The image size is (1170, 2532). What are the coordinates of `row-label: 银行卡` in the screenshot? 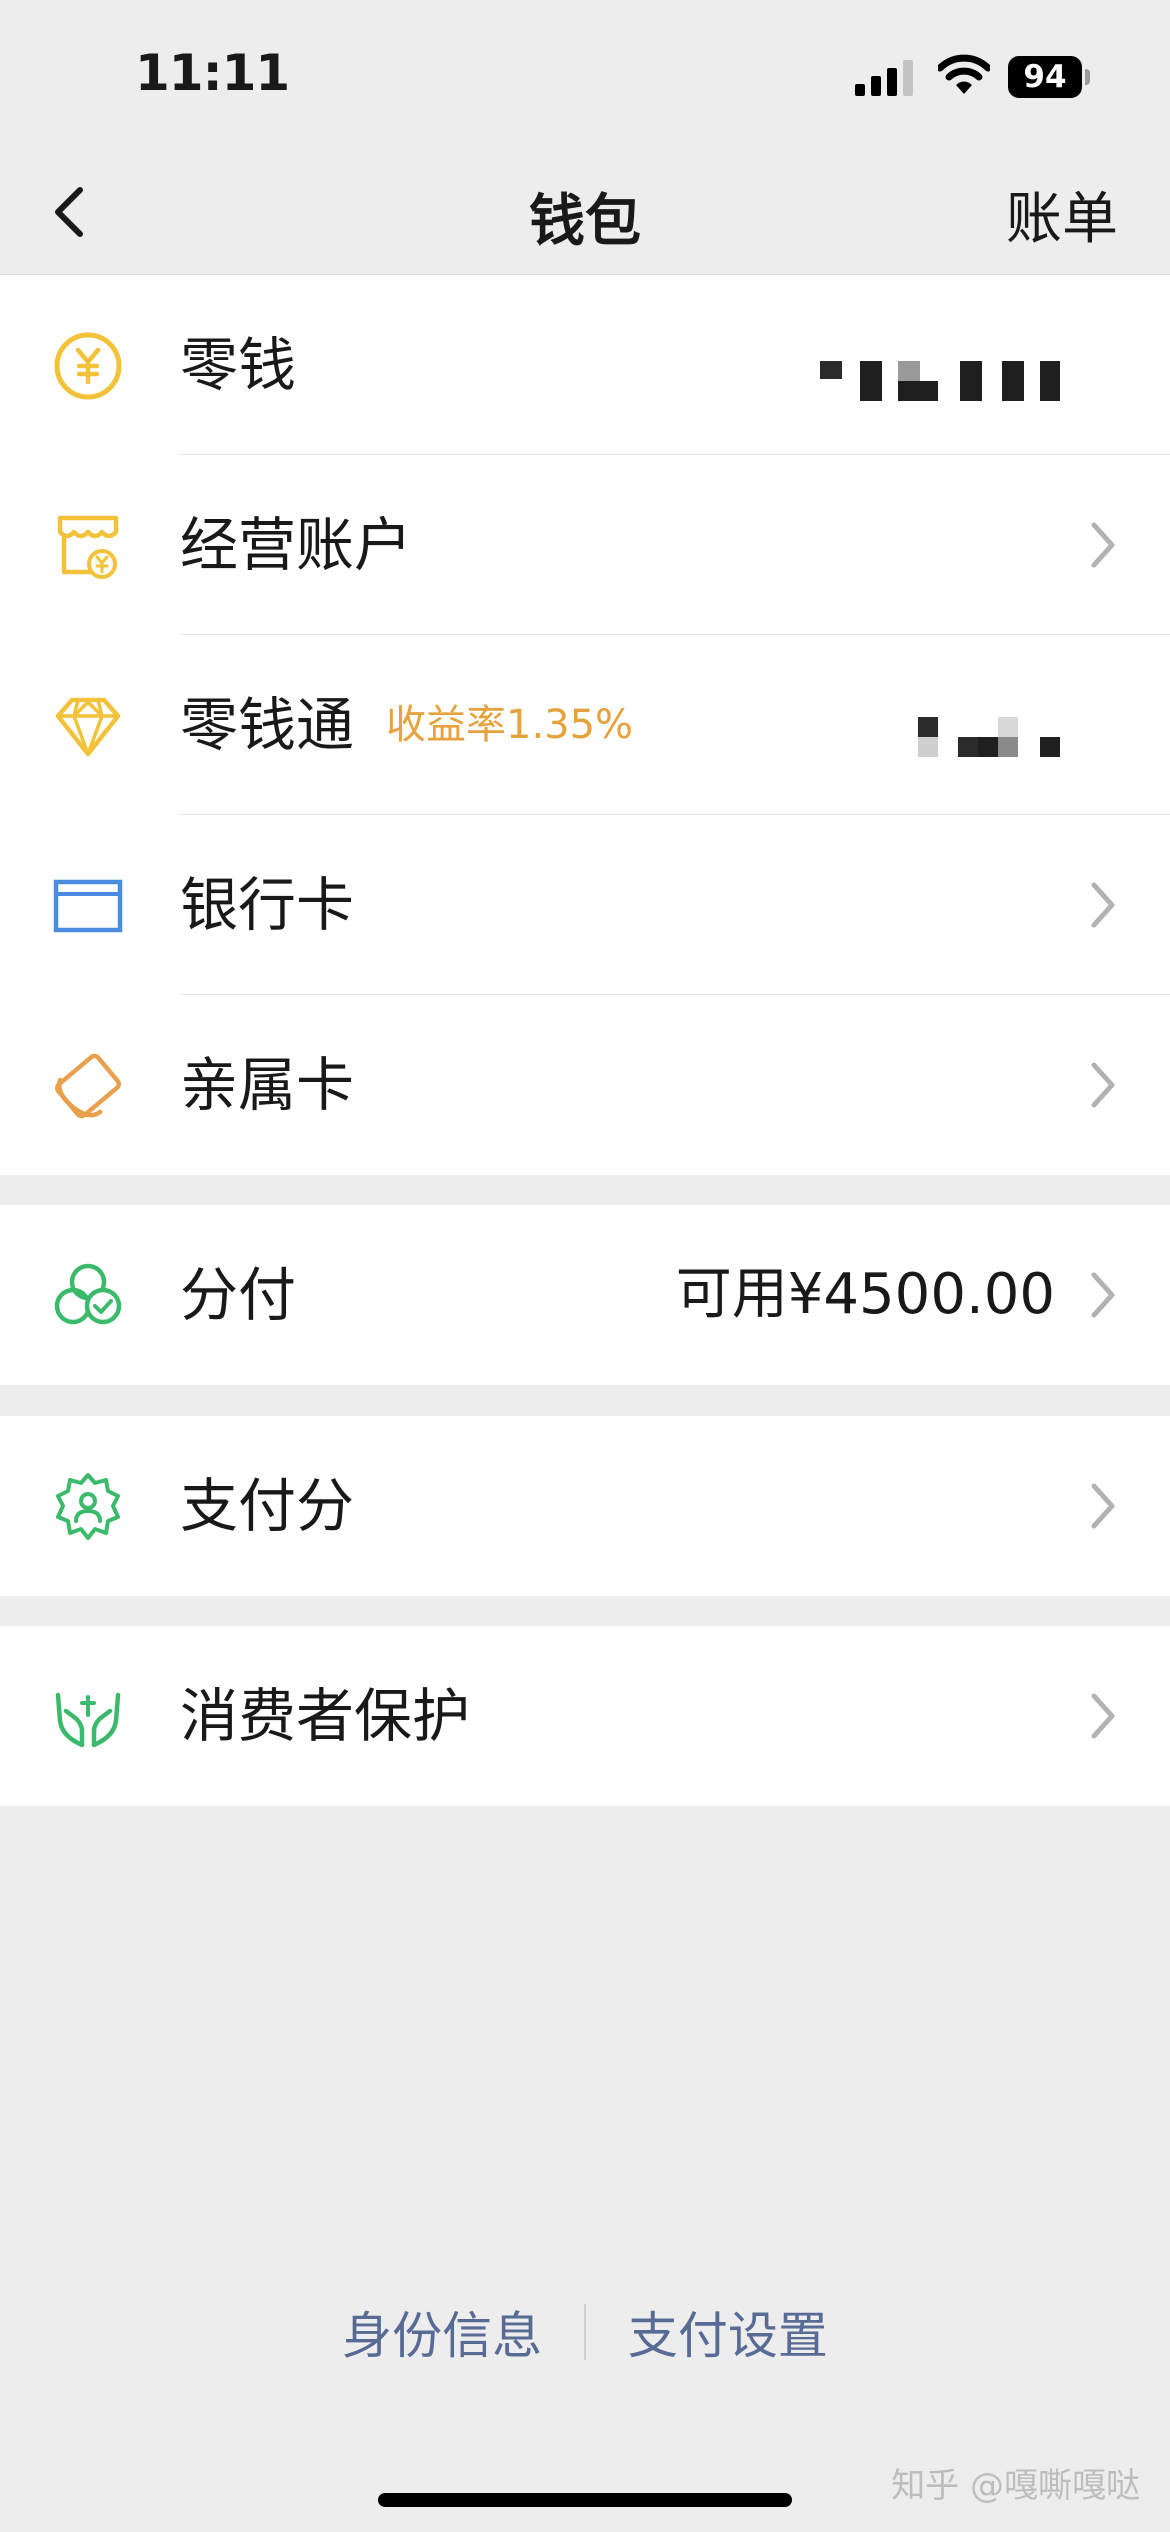 It's located at (267, 905).